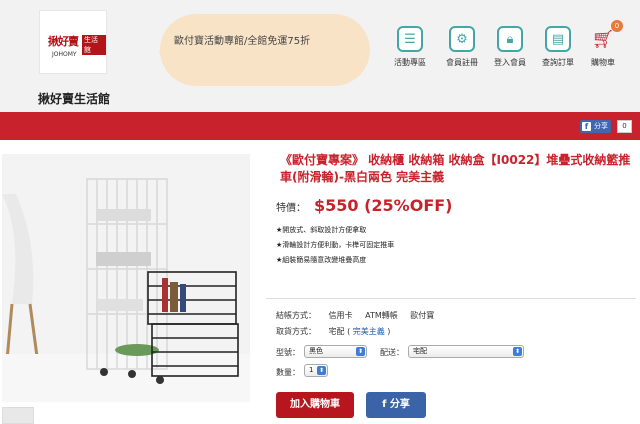 This screenshot has height=424, width=640. I want to click on payment-method: 信用卡, so click(340, 315).